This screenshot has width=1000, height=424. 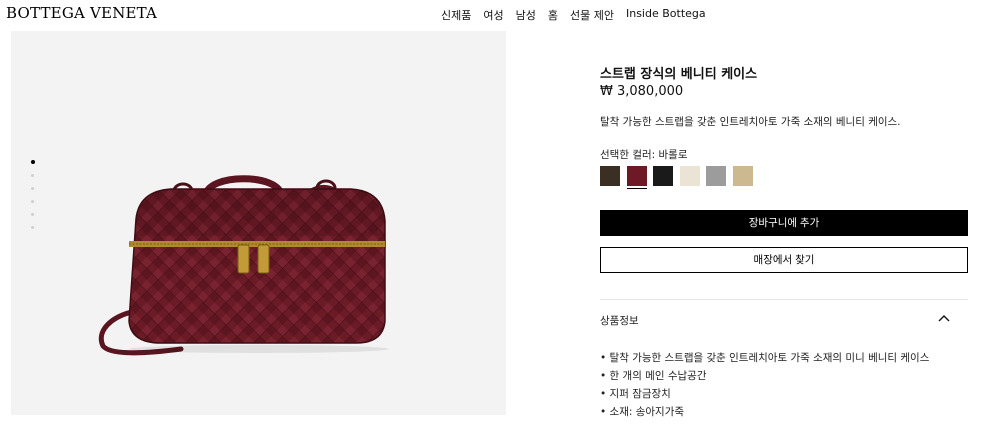 What do you see at coordinates (784, 260) in the screenshot?
I see `find-in-store-button: 매장에서 찾기` at bounding box center [784, 260].